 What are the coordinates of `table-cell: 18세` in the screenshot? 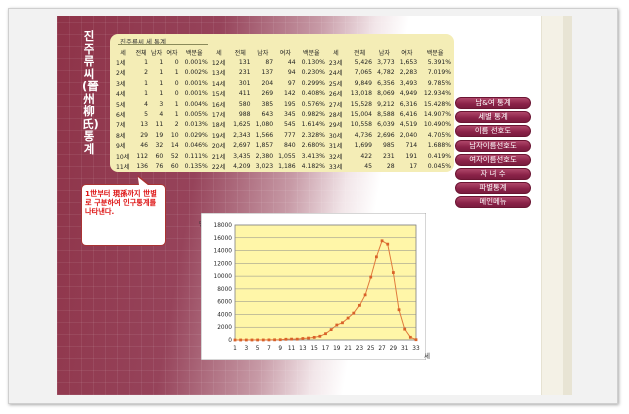 It's located at (218, 126).